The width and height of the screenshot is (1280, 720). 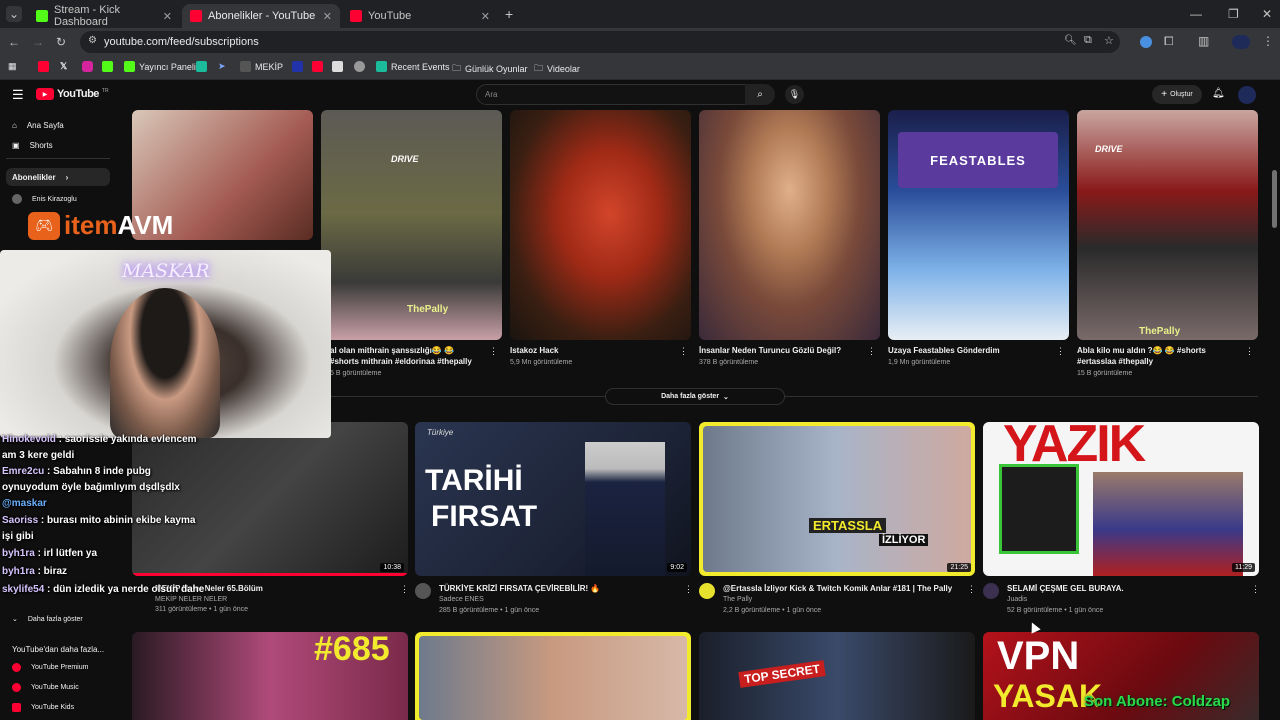 What do you see at coordinates (1274, 199) in the screenshot?
I see `page-scrollbar` at bounding box center [1274, 199].